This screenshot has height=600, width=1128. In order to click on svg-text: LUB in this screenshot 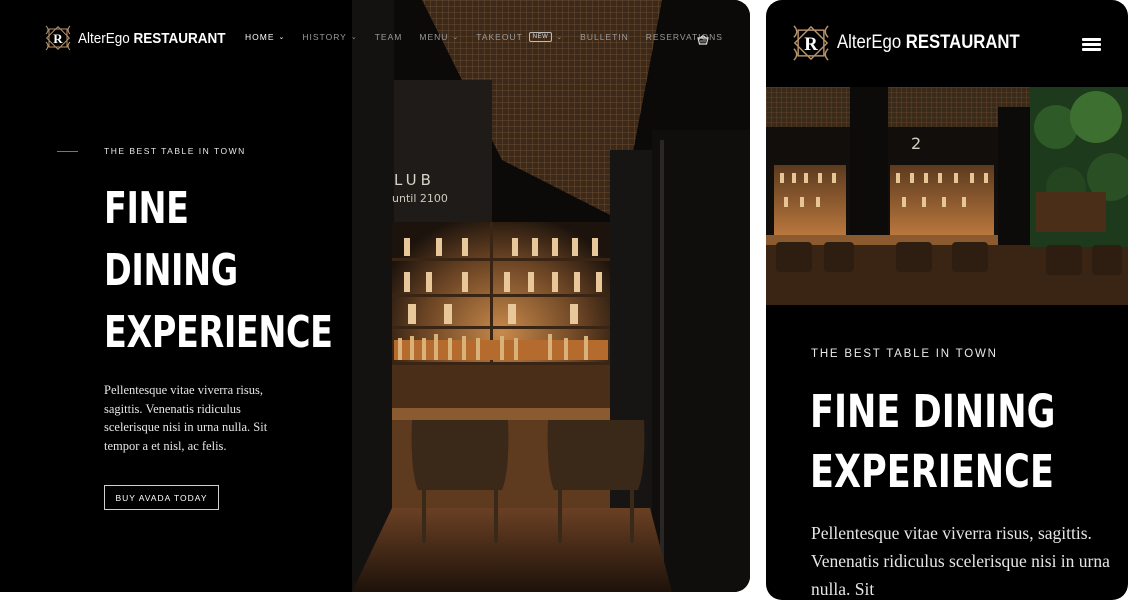, I will do `click(414, 180)`.